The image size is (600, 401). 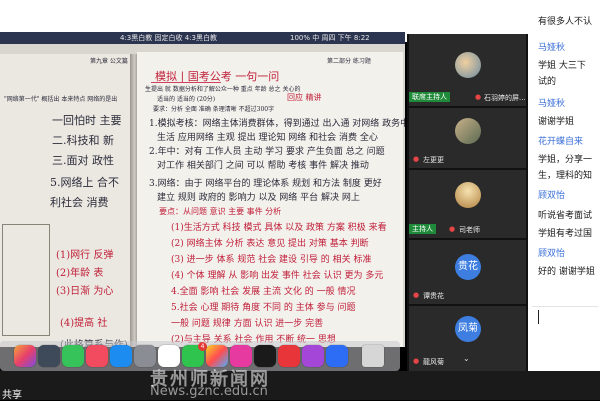 I want to click on printed-line: 生提出 就 数据分析和了解公众一种 重点 年龄 总之 关心的, so click(x=223, y=89).